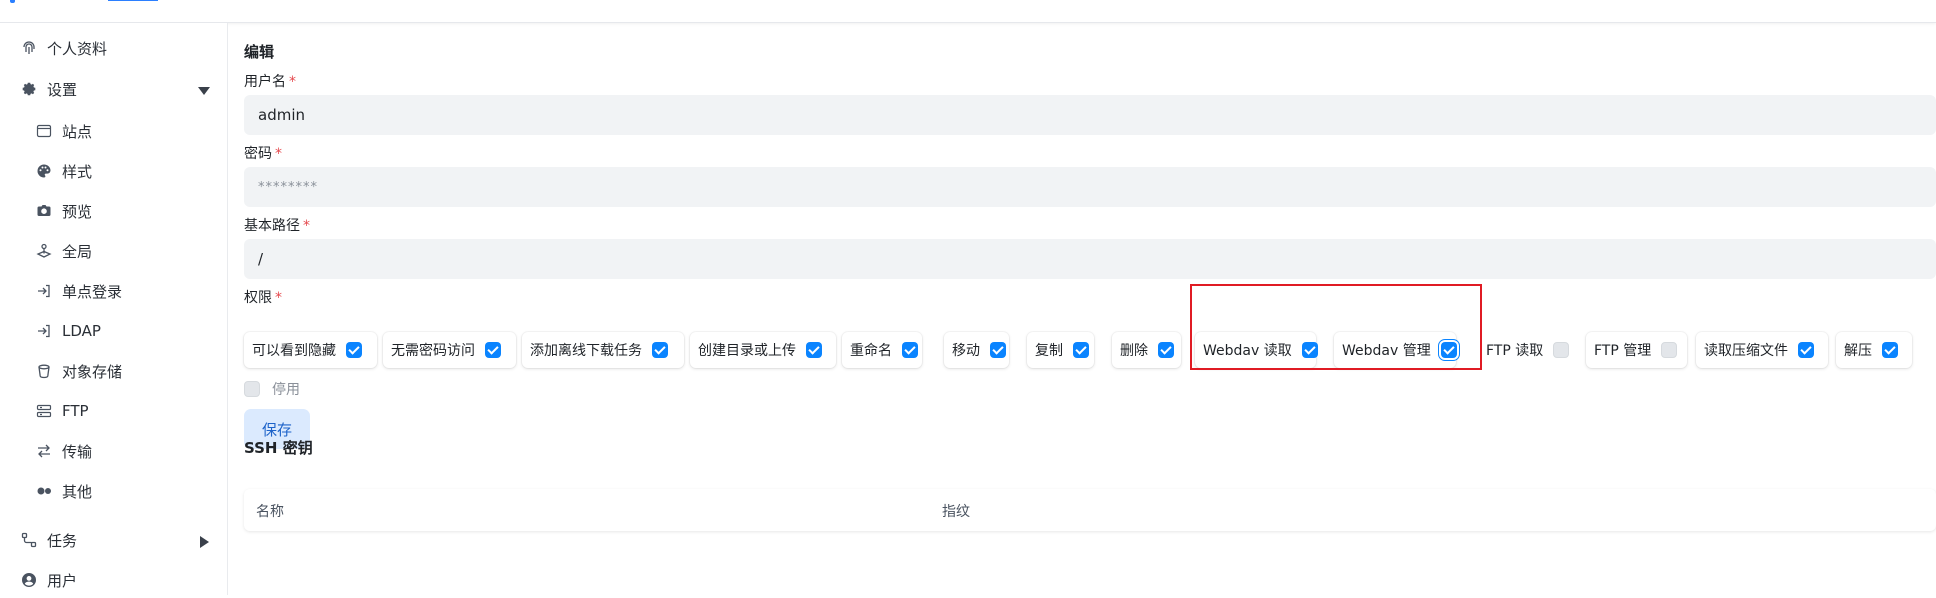  What do you see at coordinates (976, 350) in the screenshot?
I see `perm-move: 移动` at bounding box center [976, 350].